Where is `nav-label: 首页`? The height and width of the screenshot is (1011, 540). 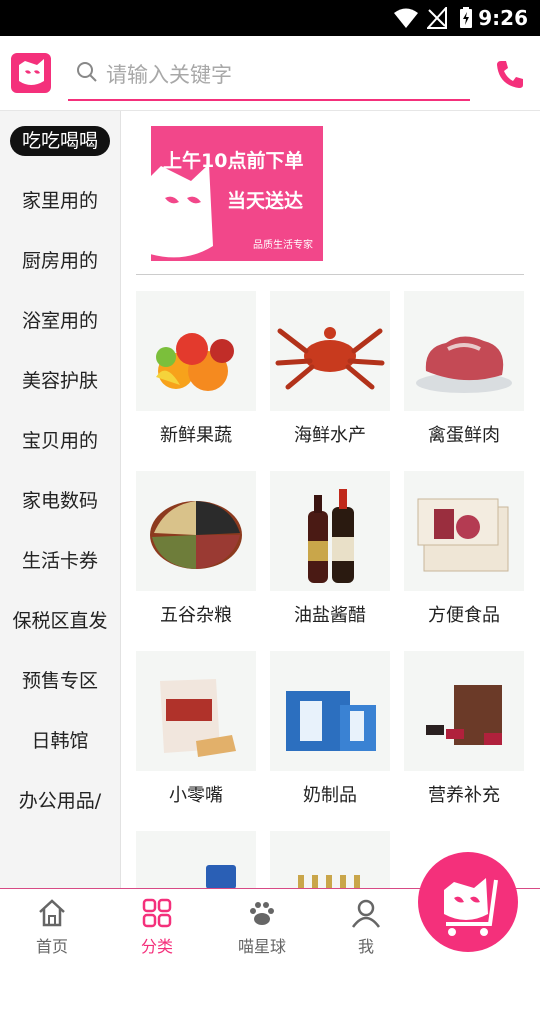
nav-label: 首页 is located at coordinates (51, 946).